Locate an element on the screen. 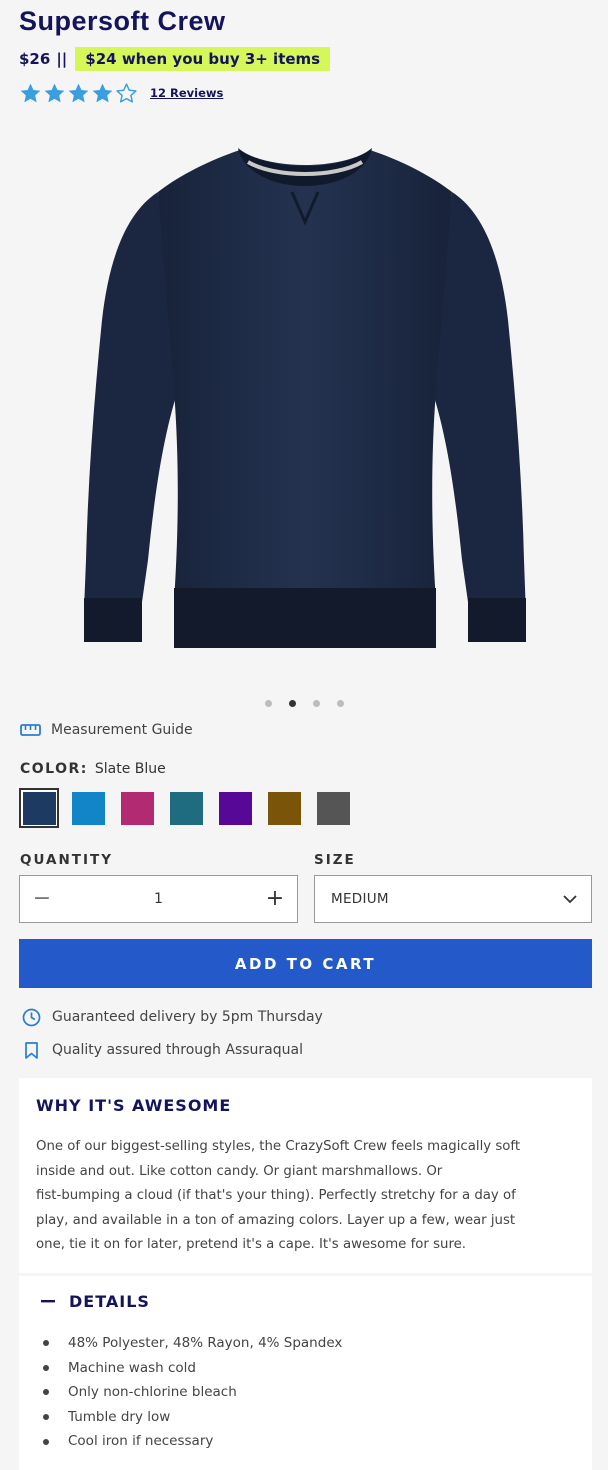  color-value: Slate Blue is located at coordinates (130, 769).